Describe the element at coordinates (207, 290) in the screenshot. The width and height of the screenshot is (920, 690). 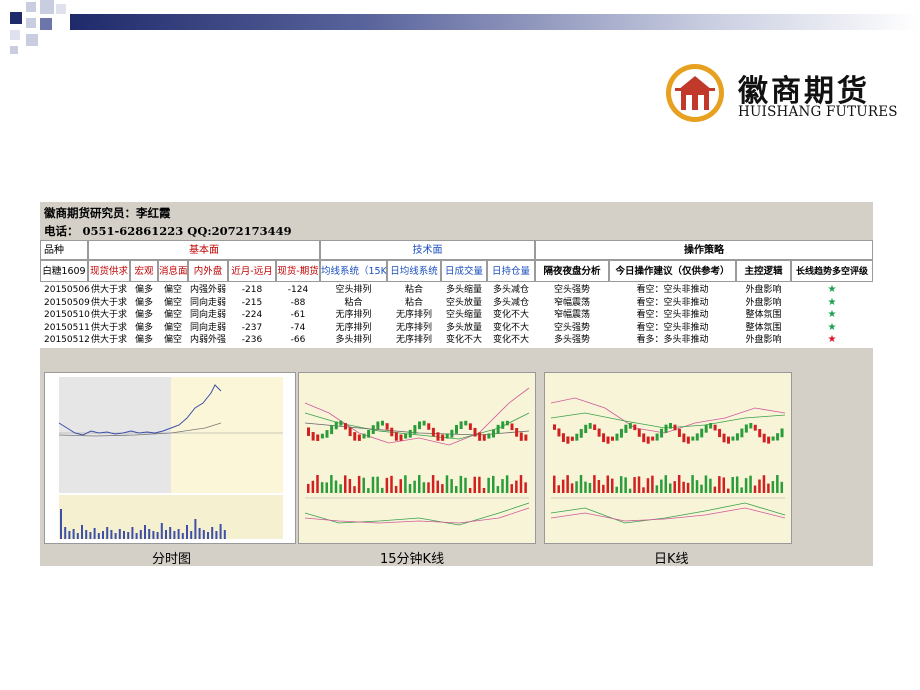
I see `table-cell: 内强外弱` at that location.